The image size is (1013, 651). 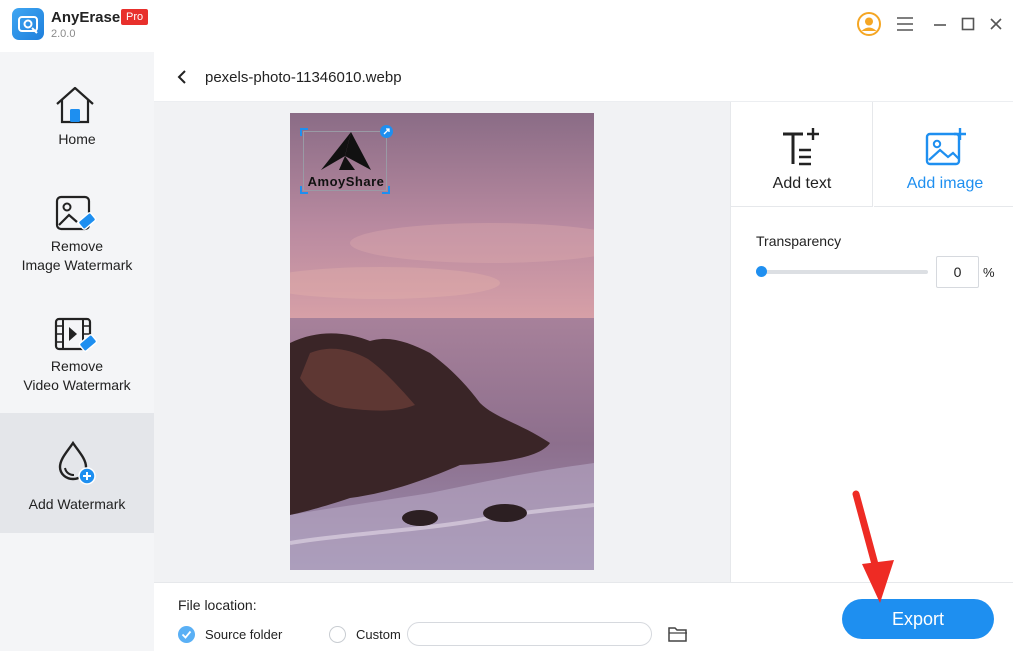 I want to click on maximize-icon, so click(x=968, y=24).